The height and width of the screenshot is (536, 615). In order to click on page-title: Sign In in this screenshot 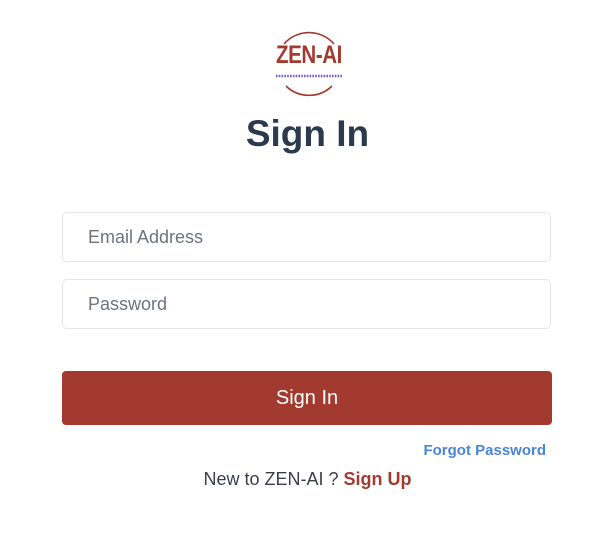, I will do `click(307, 133)`.